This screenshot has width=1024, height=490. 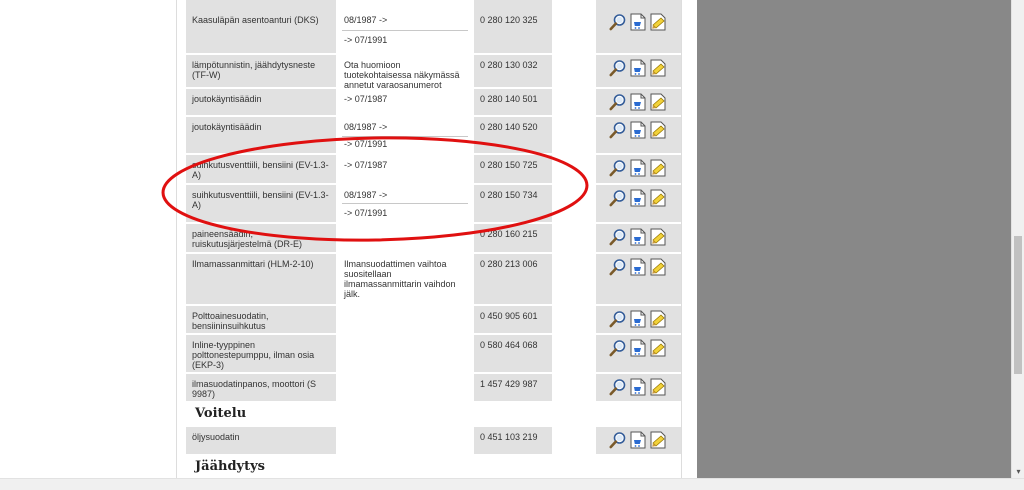 What do you see at coordinates (512, 484) in the screenshot?
I see `horizontal-scrollbar` at bounding box center [512, 484].